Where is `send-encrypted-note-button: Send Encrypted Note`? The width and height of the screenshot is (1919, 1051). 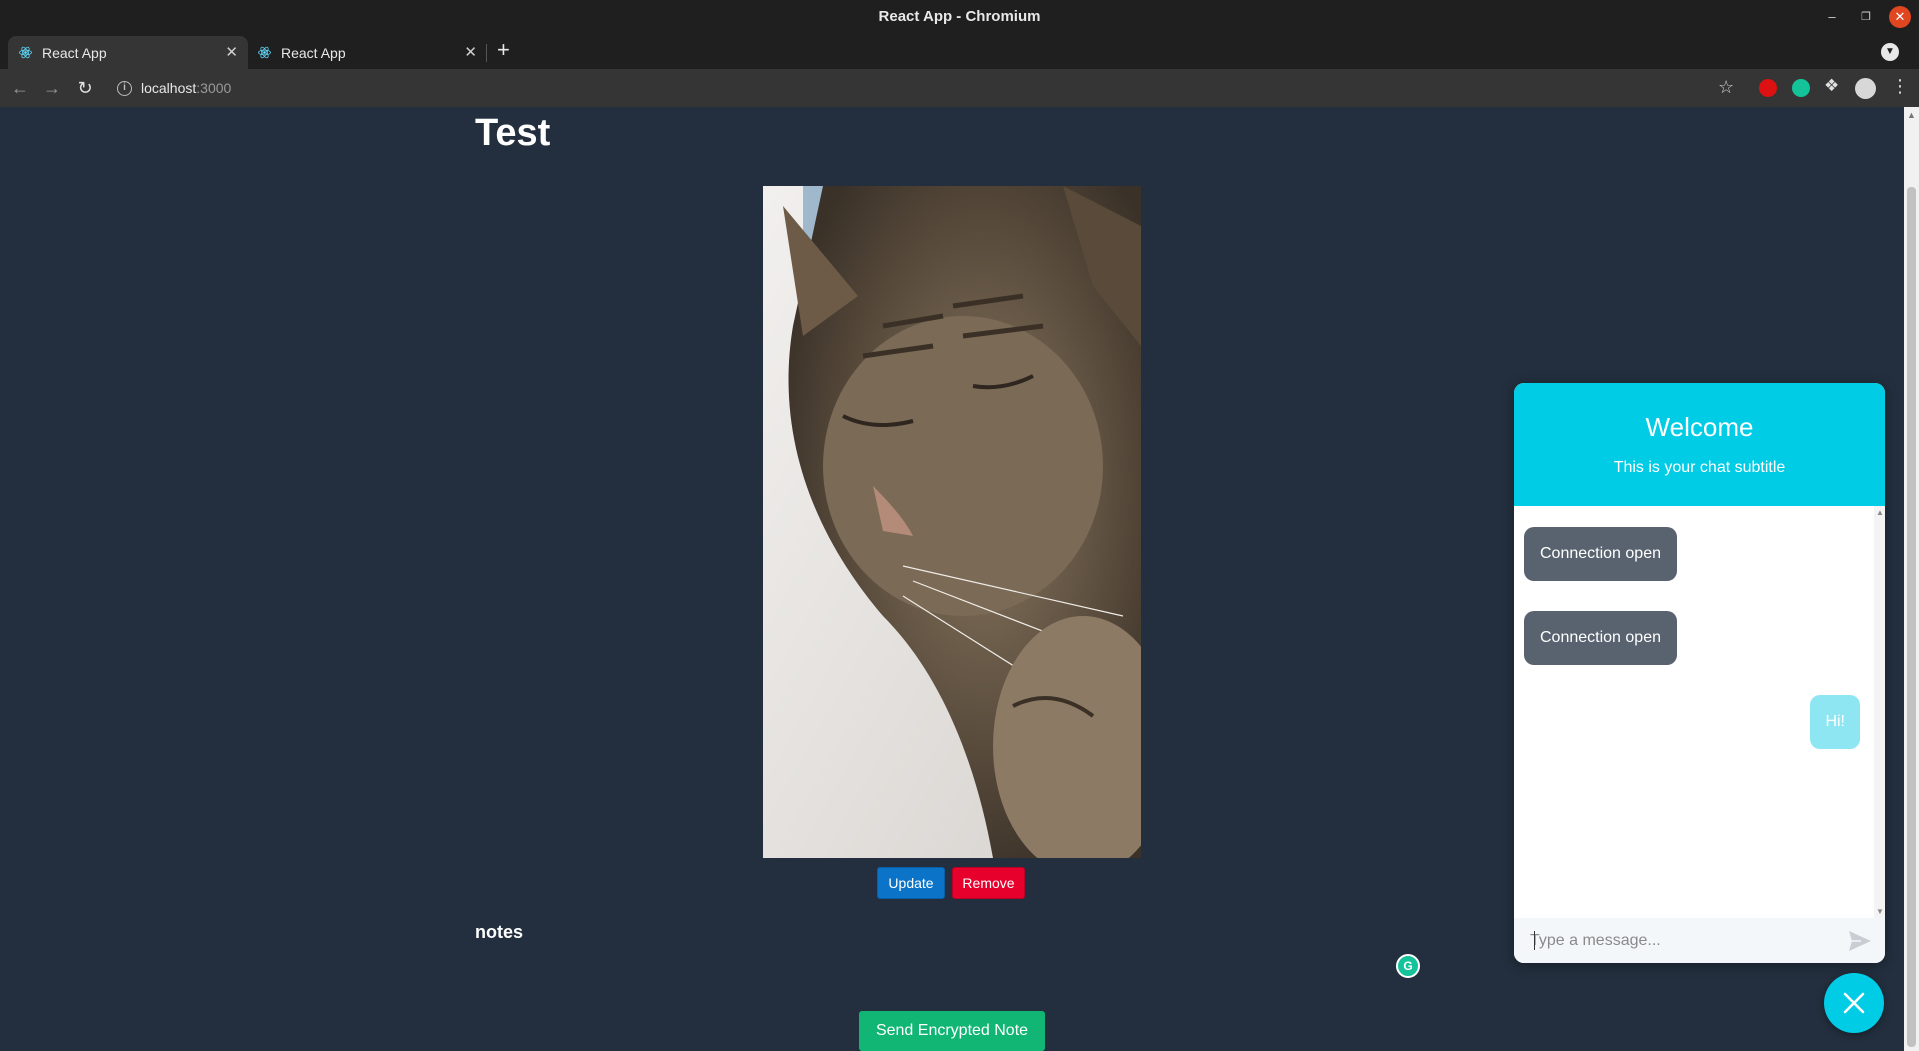 send-encrypted-note-button: Send Encrypted Note is located at coordinates (952, 1031).